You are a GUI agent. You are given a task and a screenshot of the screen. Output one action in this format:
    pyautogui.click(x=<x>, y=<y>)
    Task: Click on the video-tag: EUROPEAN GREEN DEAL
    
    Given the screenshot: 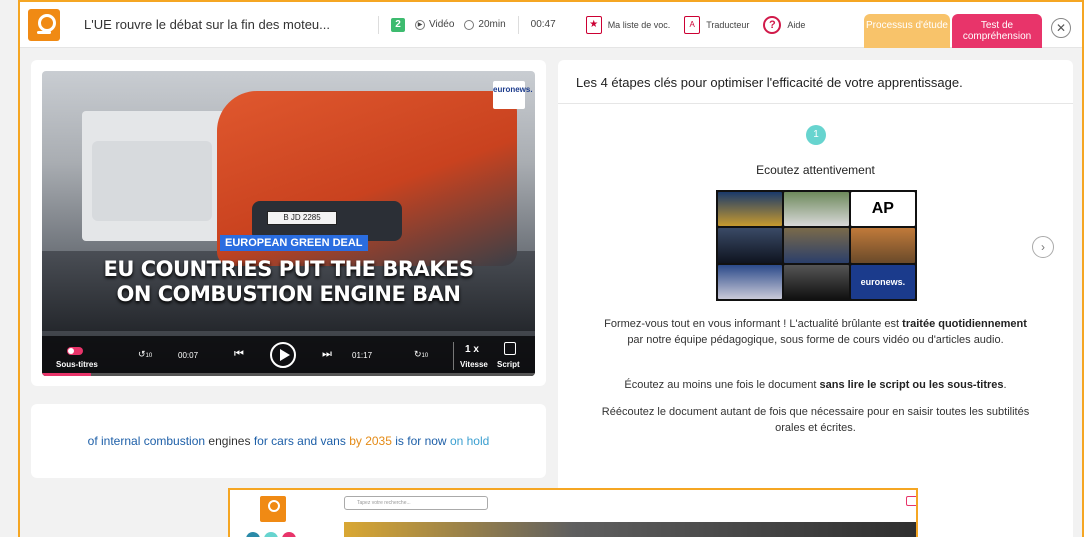 What is the action you would take?
    pyautogui.click(x=294, y=243)
    